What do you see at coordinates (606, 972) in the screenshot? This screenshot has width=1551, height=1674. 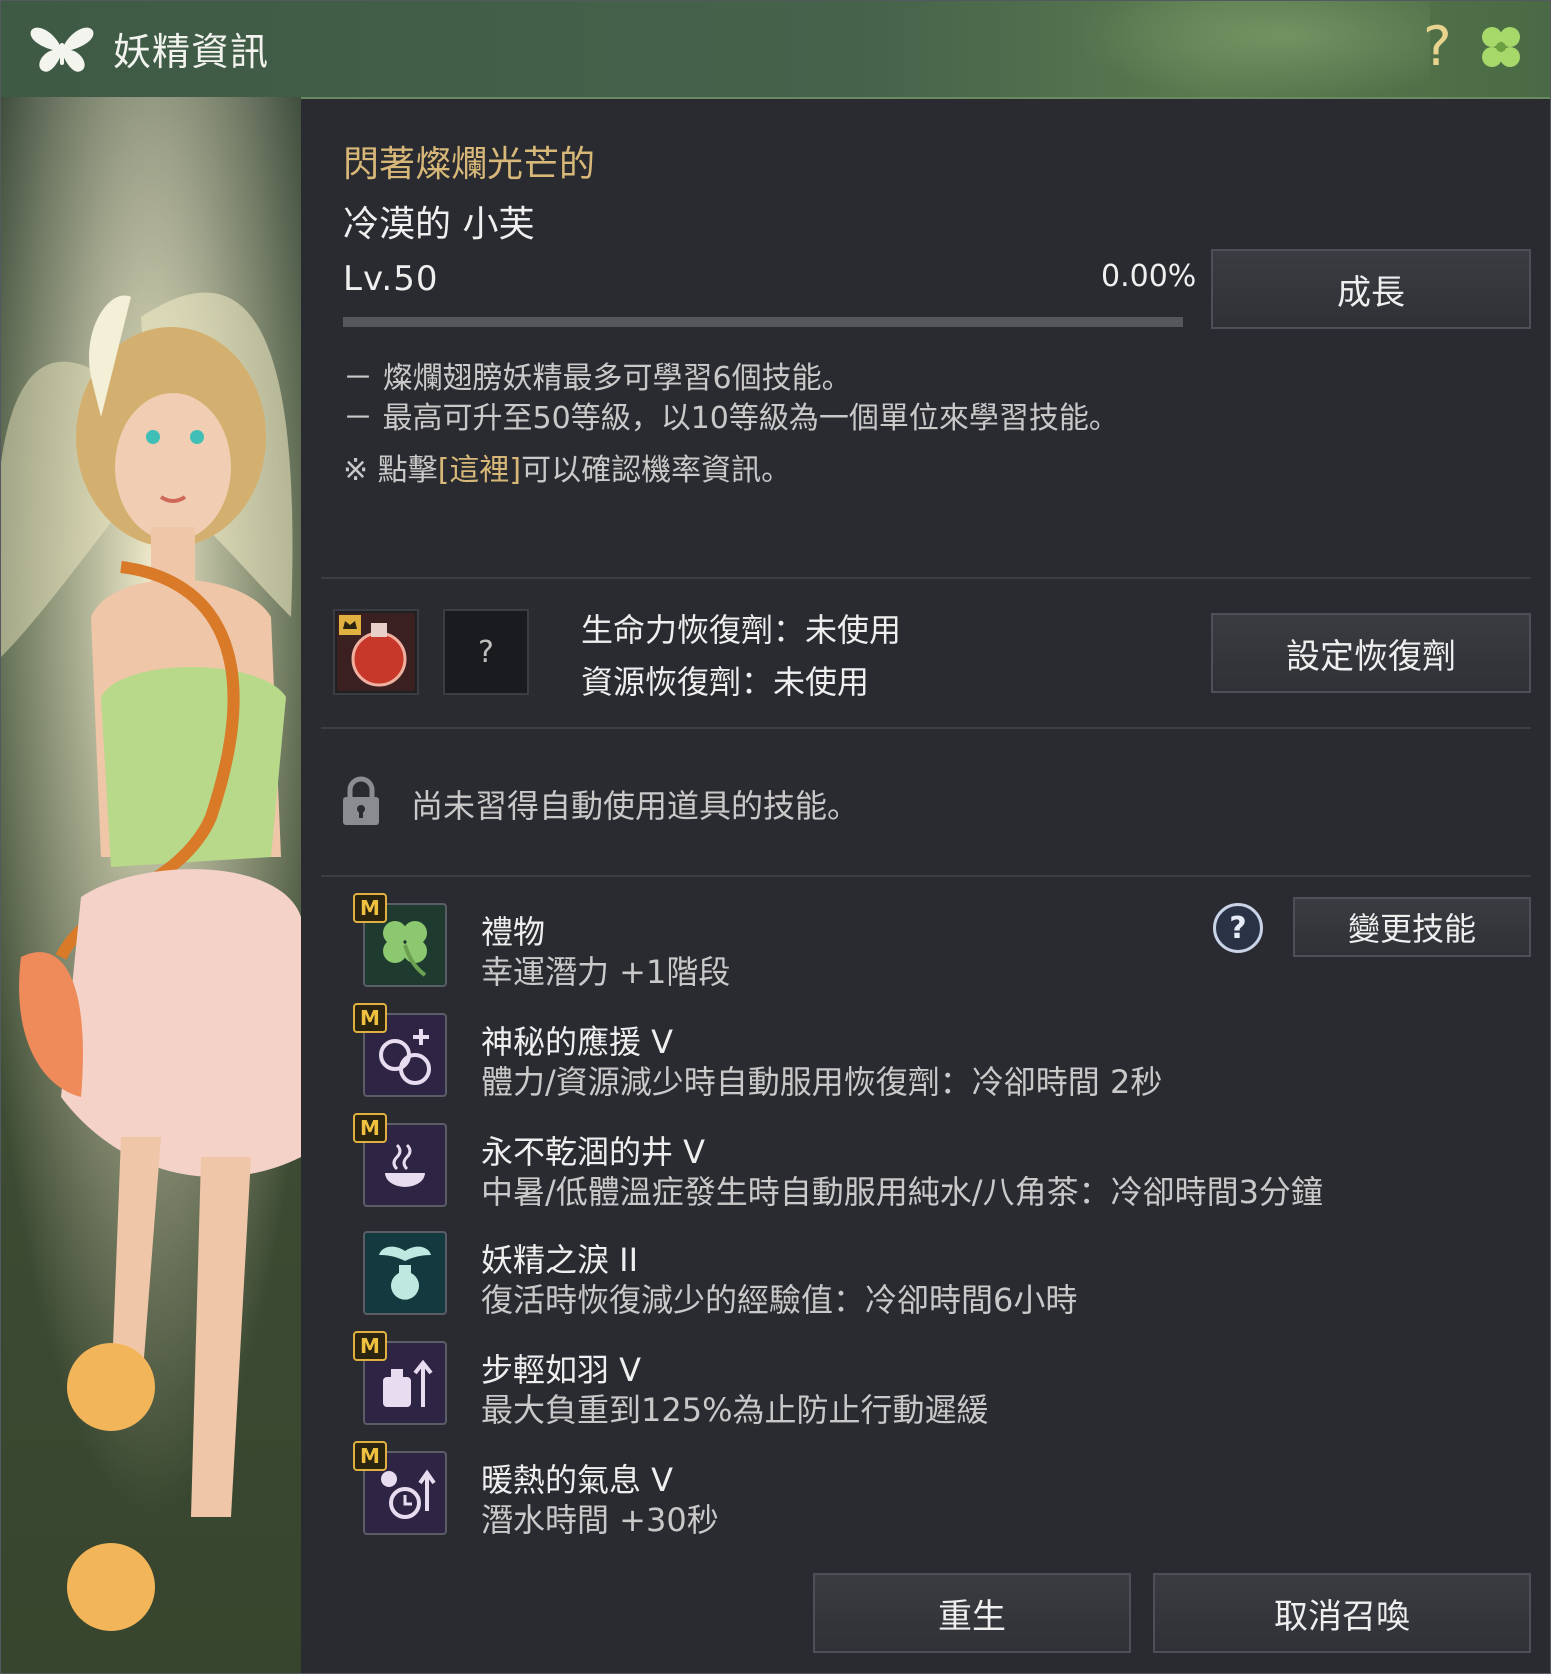 I see `skill-desc: 幸運潛力 +1階段` at bounding box center [606, 972].